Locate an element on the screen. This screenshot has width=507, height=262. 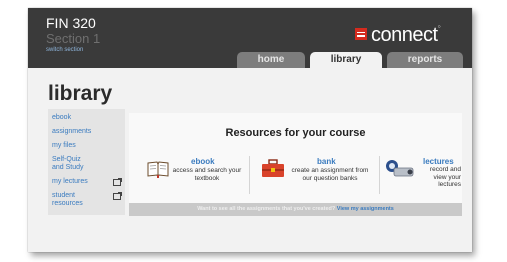
sidebar-item-my-files: my files is located at coordinates (86, 147).